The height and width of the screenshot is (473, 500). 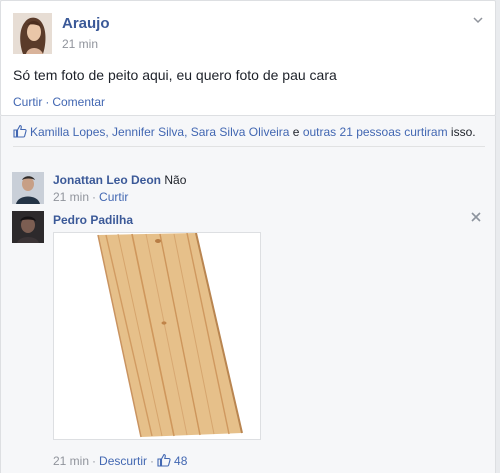 What do you see at coordinates (352, 132) in the screenshot?
I see `others-link: outras 21 pessoas` at bounding box center [352, 132].